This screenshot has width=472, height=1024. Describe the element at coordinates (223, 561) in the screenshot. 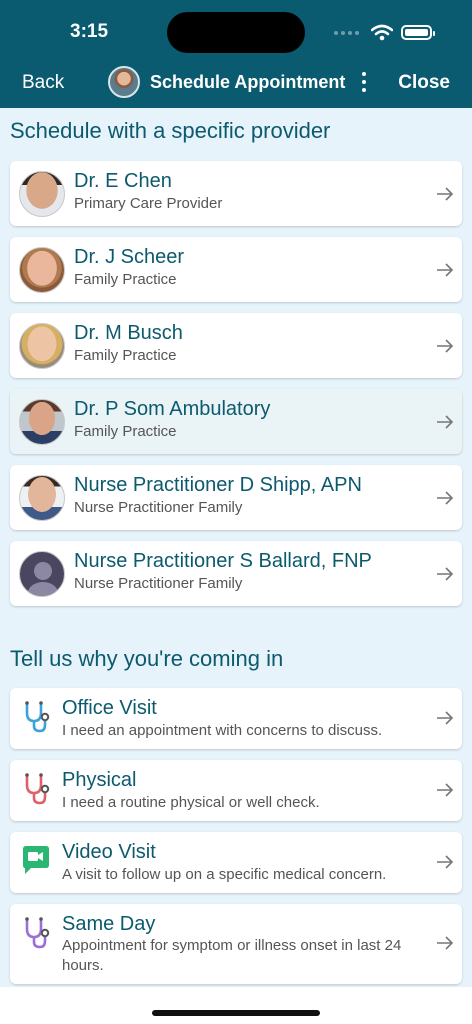

I see `provider-name: Nurse Practitioner S Ballard, FNP` at that location.